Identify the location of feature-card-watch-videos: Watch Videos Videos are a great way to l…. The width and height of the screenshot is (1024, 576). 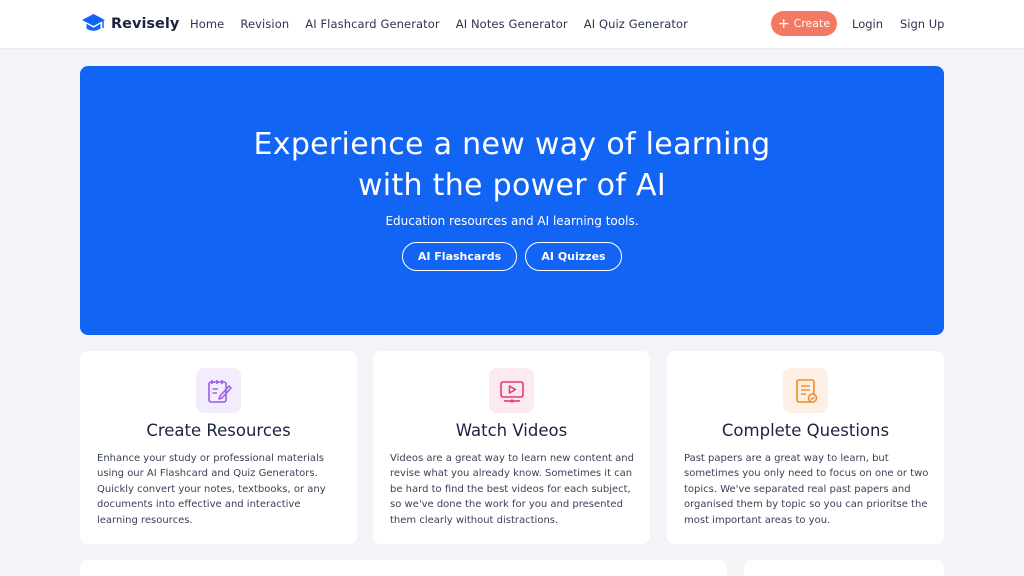
(511, 447).